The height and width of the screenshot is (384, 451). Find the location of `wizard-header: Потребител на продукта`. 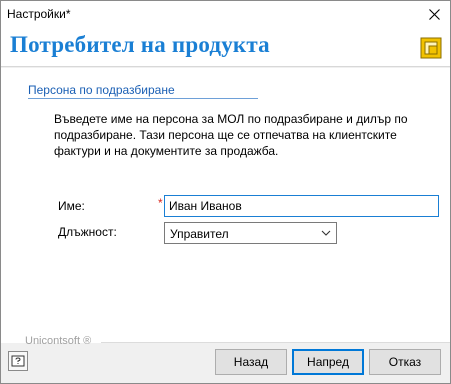

wizard-header: Потребител на продукта is located at coordinates (225, 47).